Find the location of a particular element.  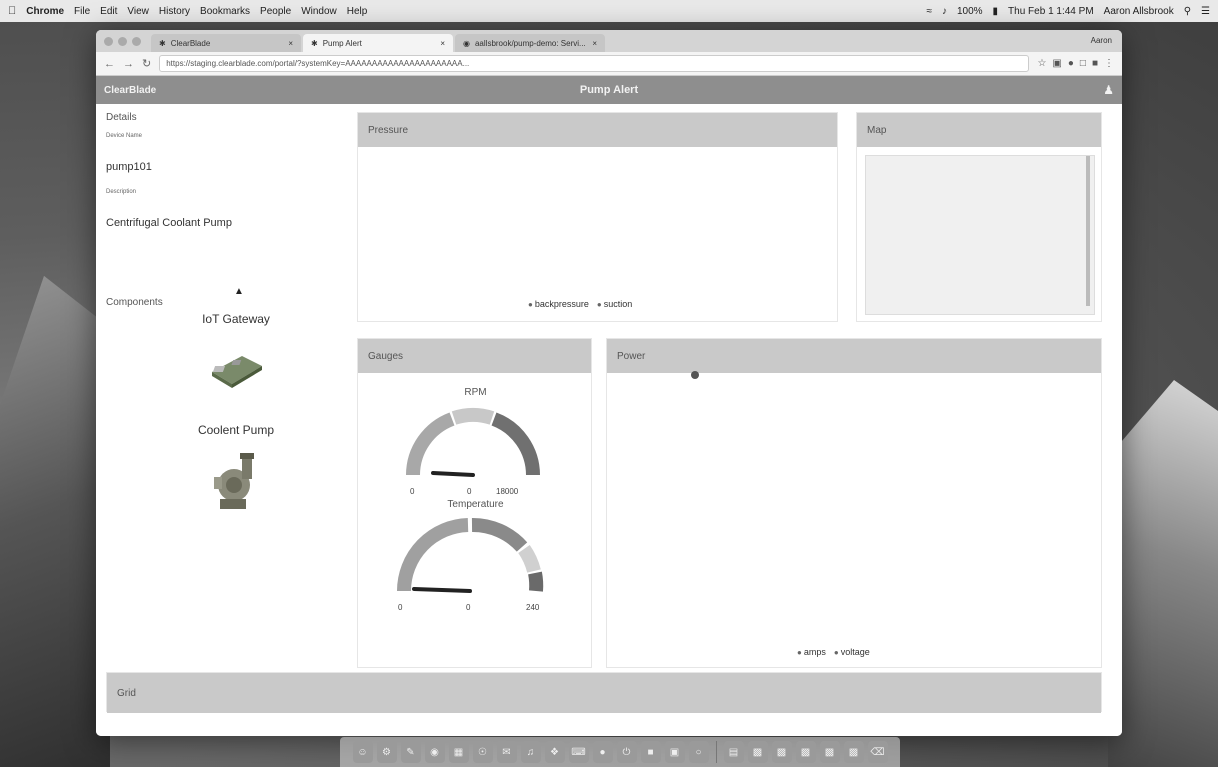

forward-arrow-icon: → is located at coordinates (128, 64).